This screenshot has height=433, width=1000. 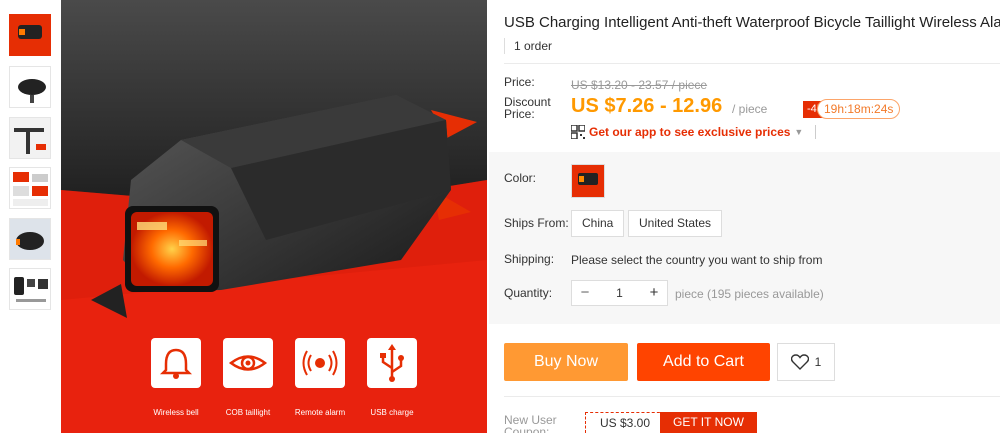 I want to click on add-to-cart-button: Add to Cart, so click(x=703, y=362).